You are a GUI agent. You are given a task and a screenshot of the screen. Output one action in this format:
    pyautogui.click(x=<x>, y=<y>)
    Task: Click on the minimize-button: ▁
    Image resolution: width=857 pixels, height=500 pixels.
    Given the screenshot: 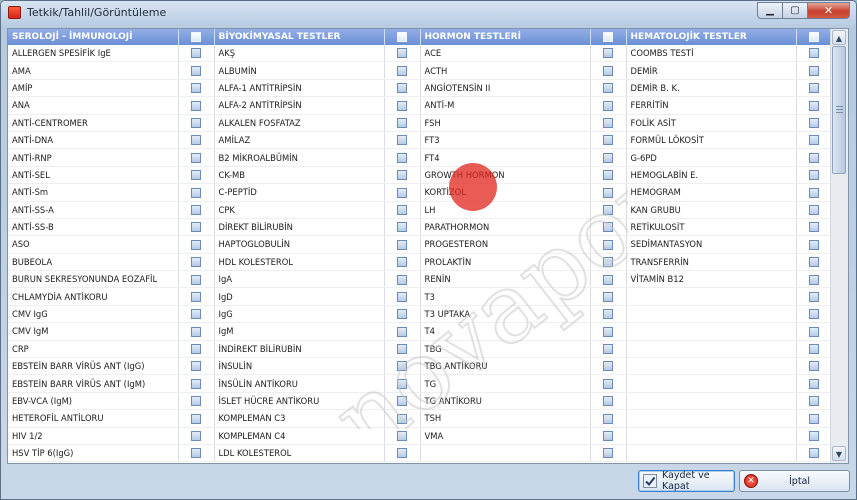 What is the action you would take?
    pyautogui.click(x=770, y=10)
    